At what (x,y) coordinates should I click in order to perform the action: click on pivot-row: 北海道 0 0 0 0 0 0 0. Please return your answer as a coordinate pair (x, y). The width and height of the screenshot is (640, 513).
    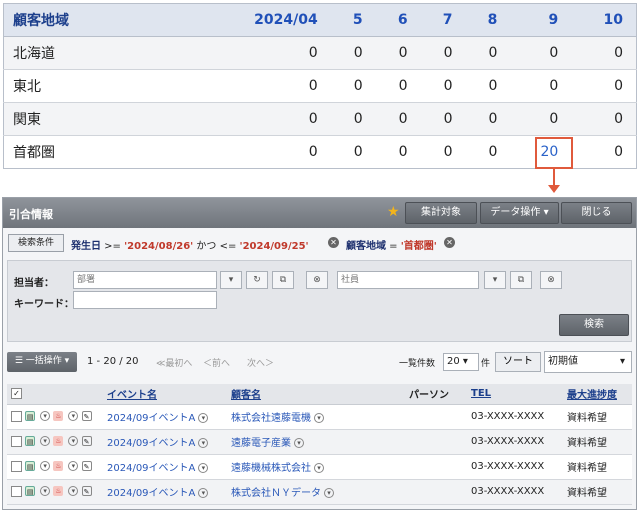
    Looking at the image, I should click on (320, 53).